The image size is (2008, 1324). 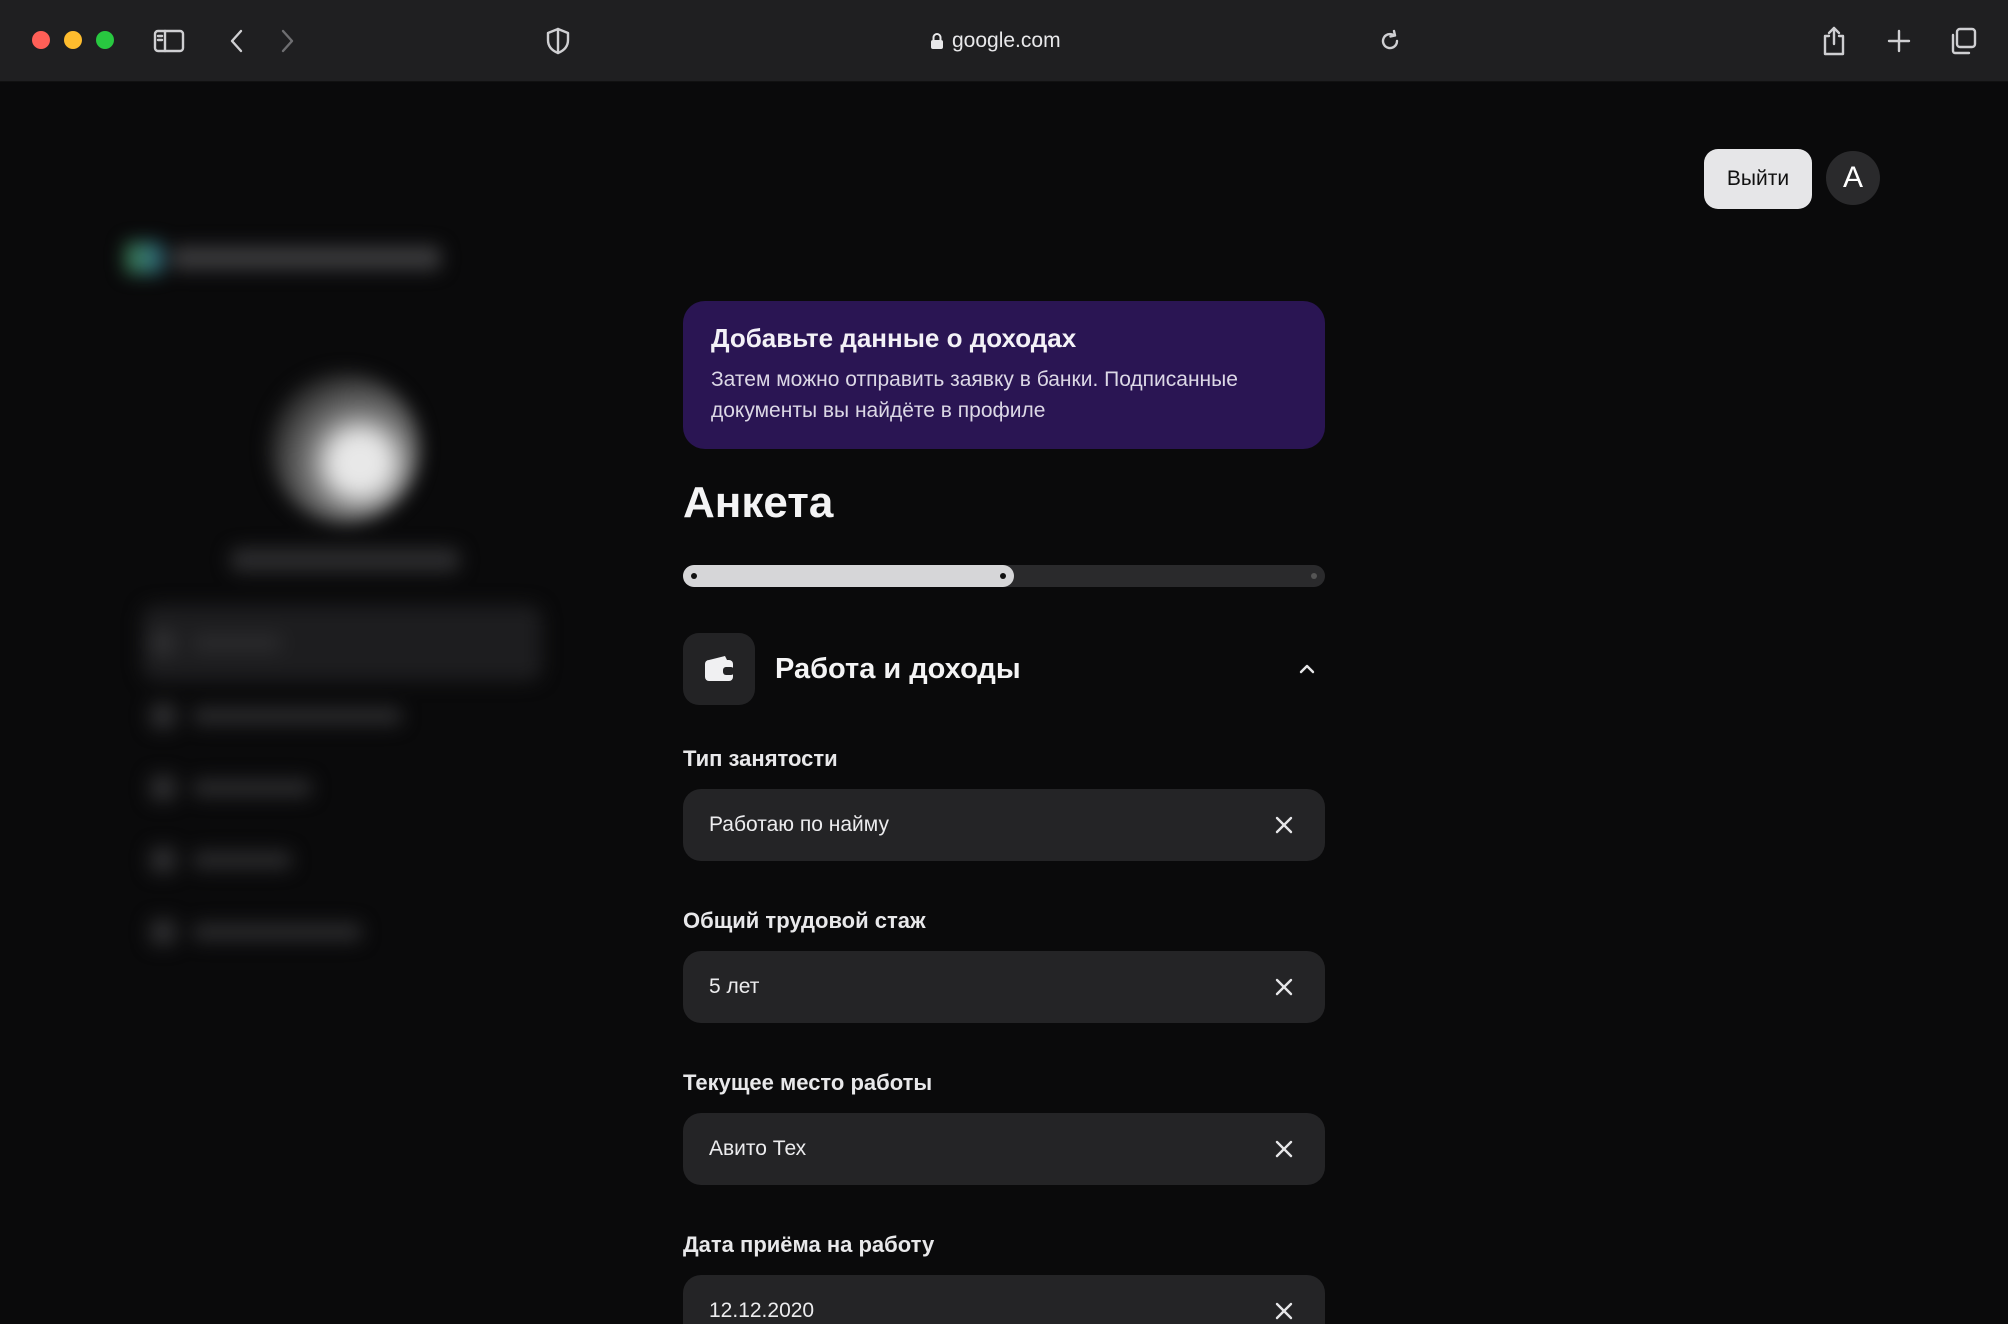 What do you see at coordinates (804, 920) in the screenshot?
I see `total-experience-label: Общий трудовой стаж` at bounding box center [804, 920].